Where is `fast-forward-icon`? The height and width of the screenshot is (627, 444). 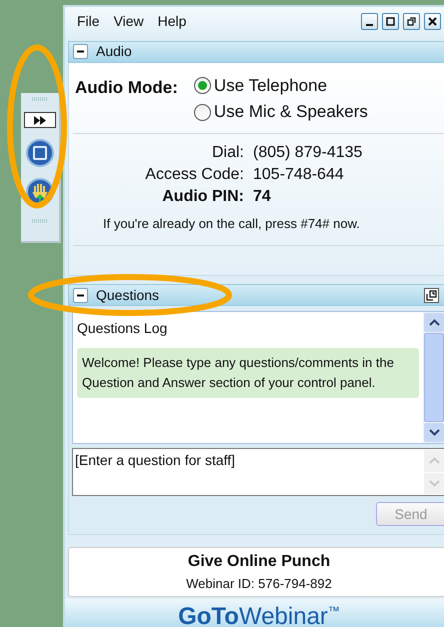
fast-forward-icon is located at coordinates (40, 120).